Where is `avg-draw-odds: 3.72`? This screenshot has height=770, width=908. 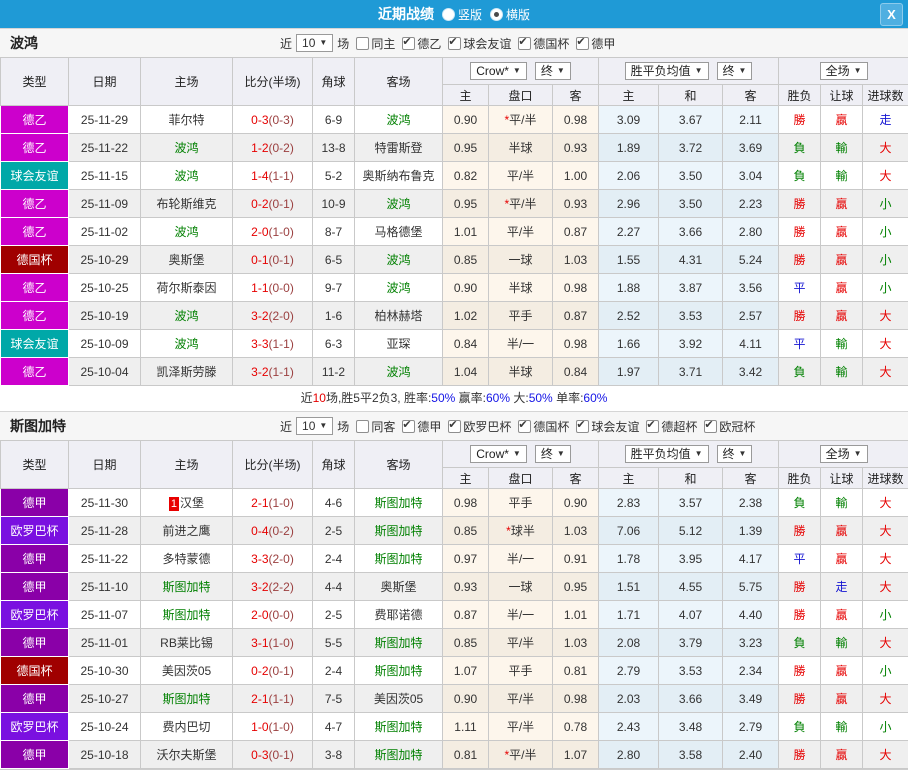
avg-draw-odds: 3.72 is located at coordinates (691, 148).